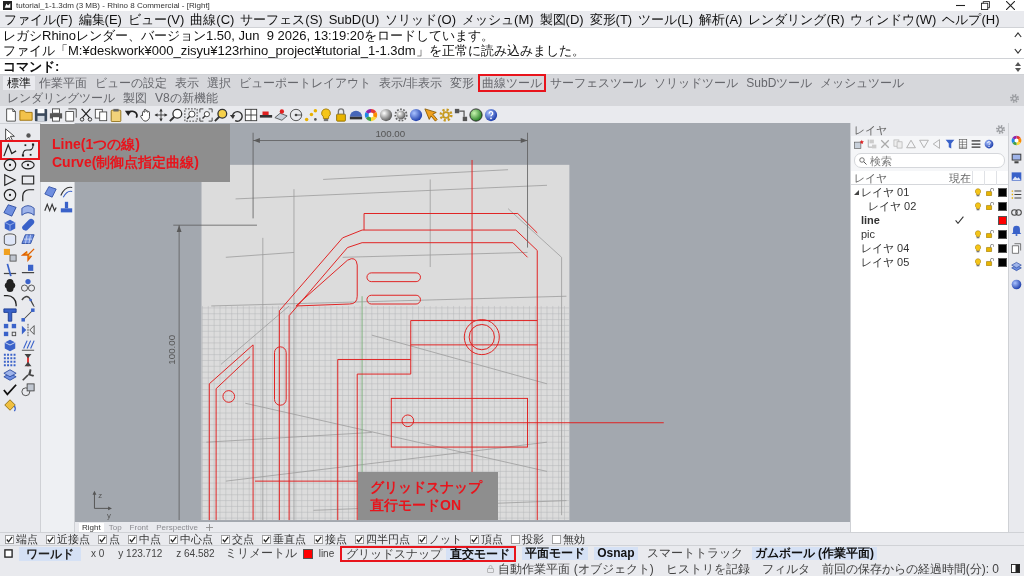  I want to click on osnap-label: 接点, so click(336, 539).